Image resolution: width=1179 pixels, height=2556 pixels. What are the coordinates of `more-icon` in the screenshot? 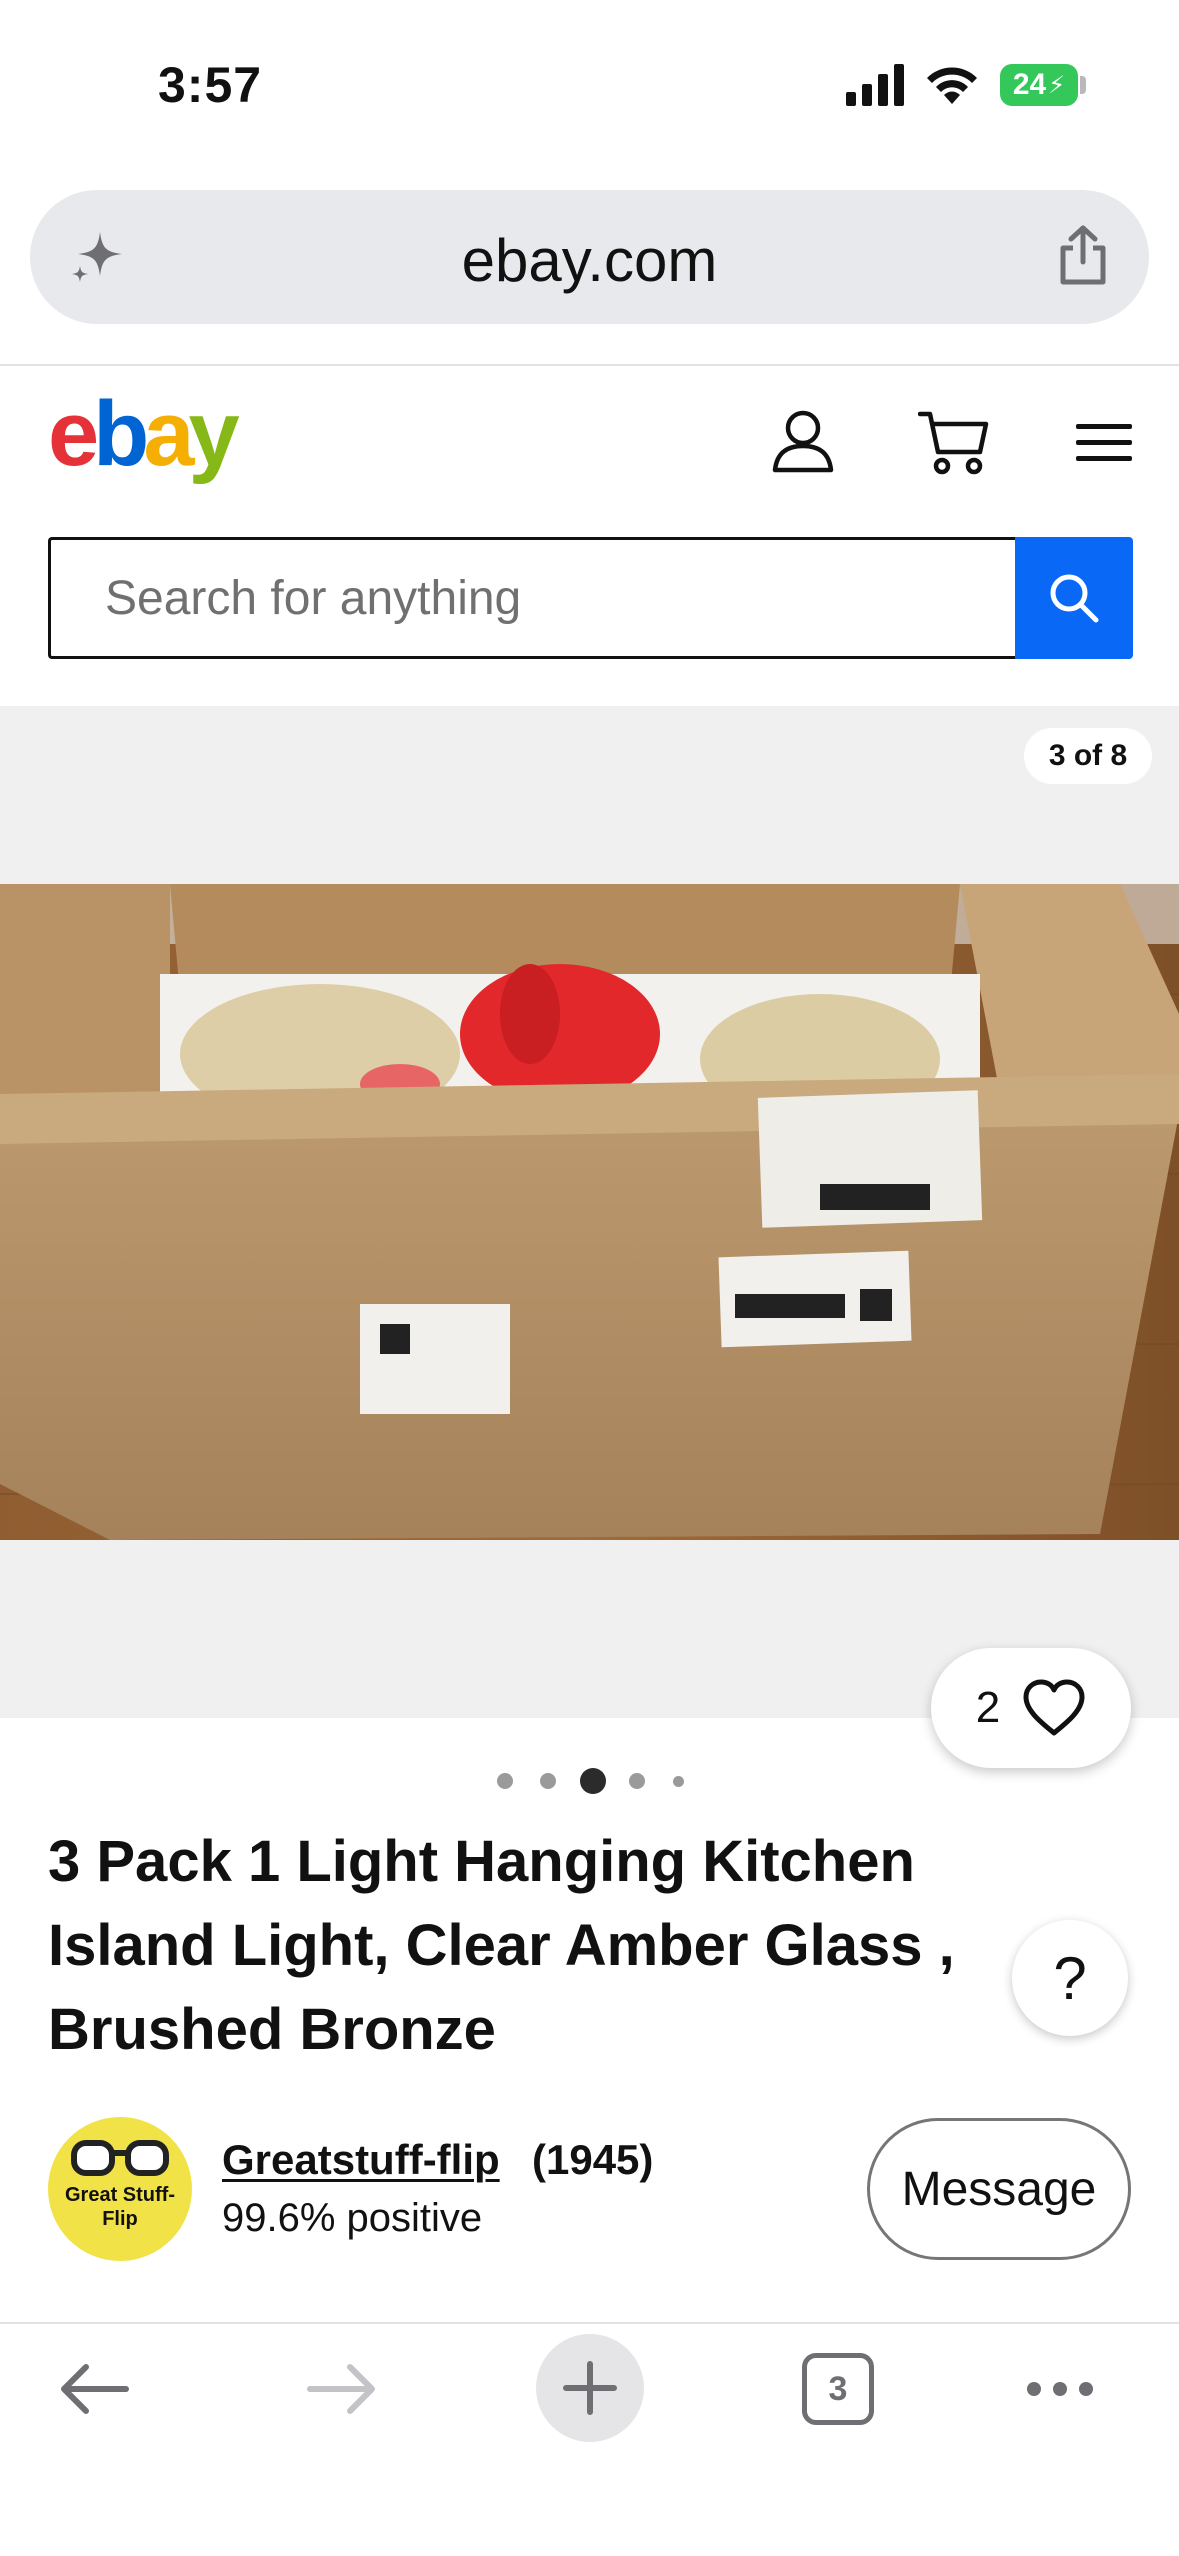 It's located at (1060, 2389).